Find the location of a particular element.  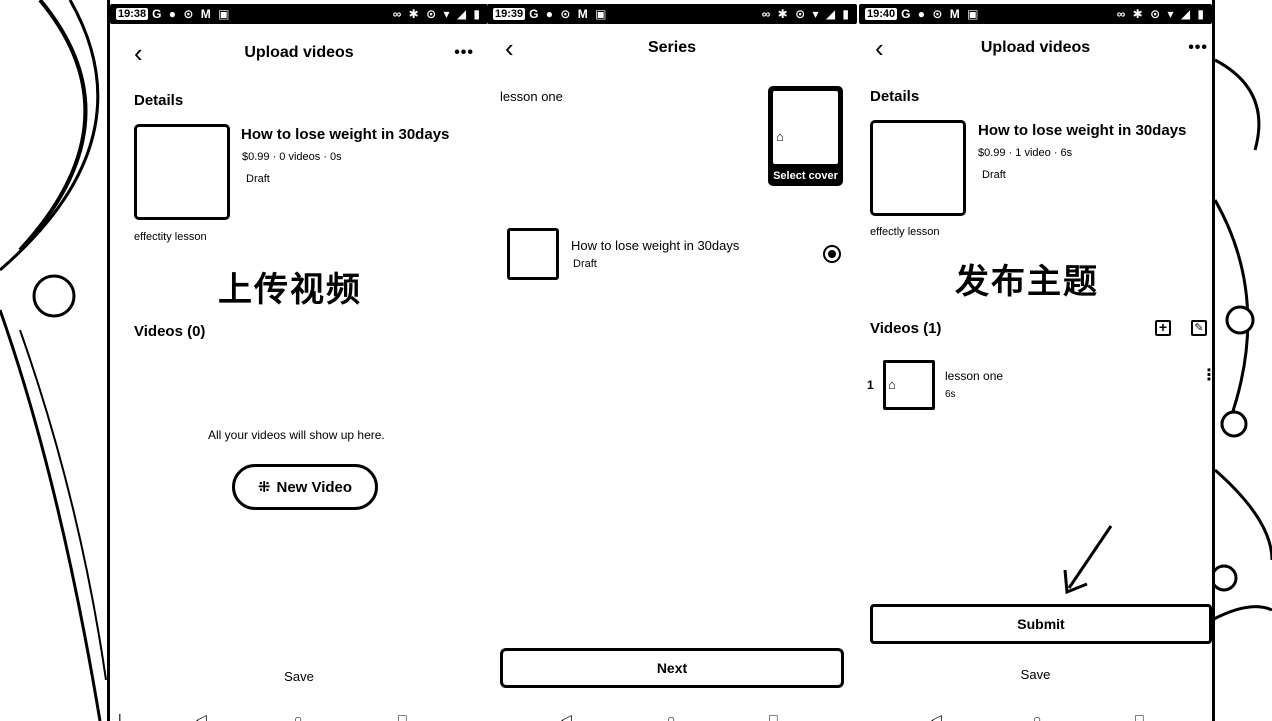

video-title: lesson one is located at coordinates (974, 376).